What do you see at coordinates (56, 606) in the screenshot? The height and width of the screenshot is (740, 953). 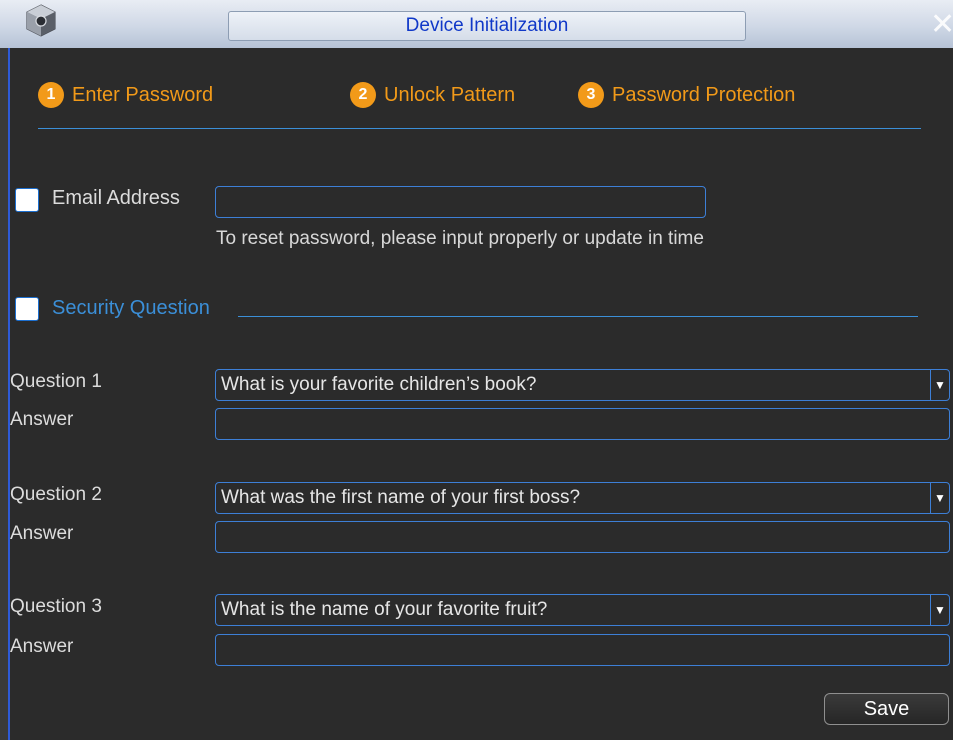 I see `question-3-label: Question 3` at bounding box center [56, 606].